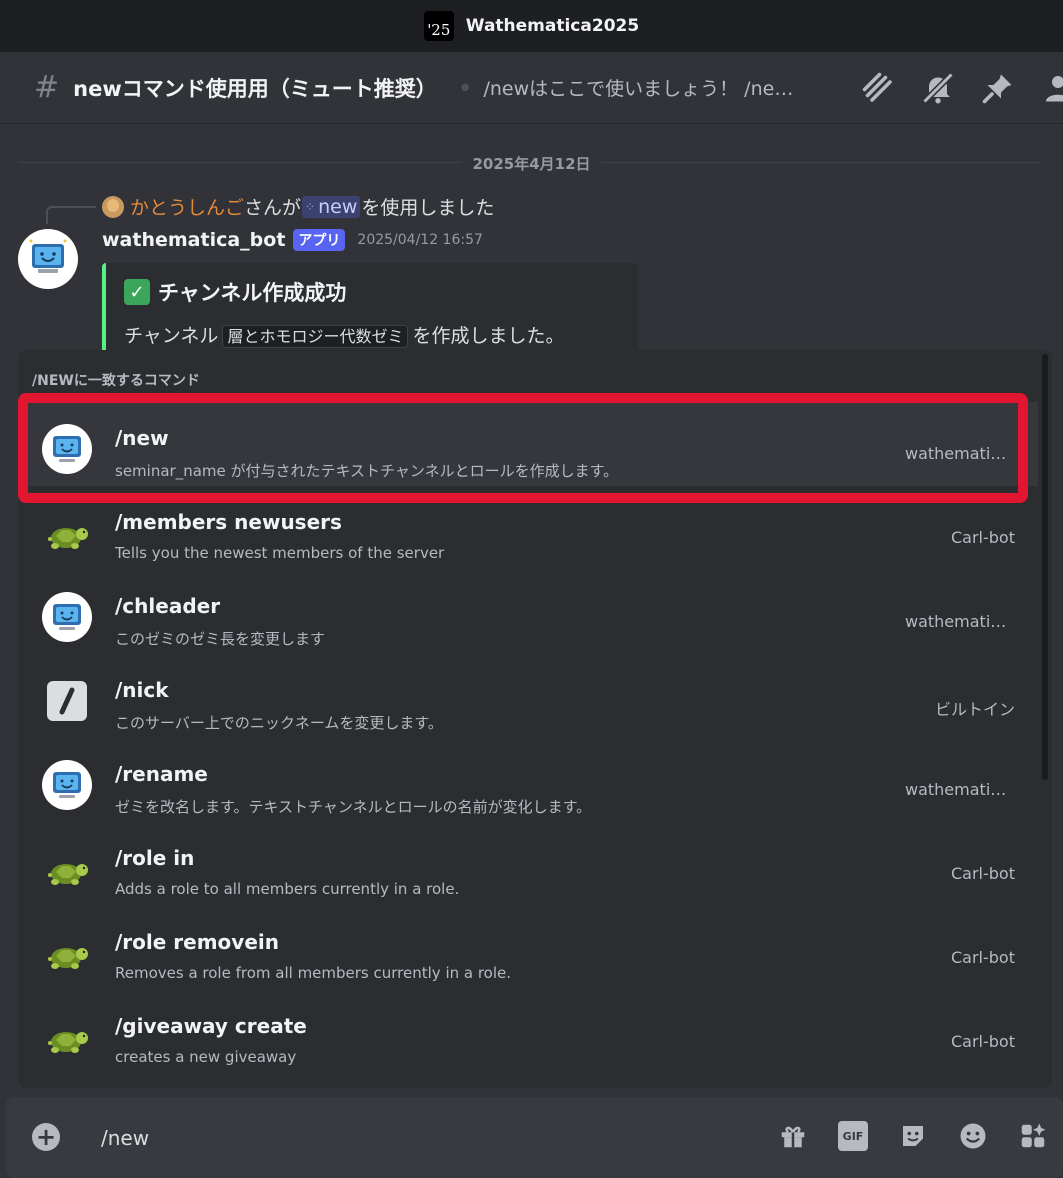 The width and height of the screenshot is (1063, 1178). What do you see at coordinates (161, 774) in the screenshot?
I see `command-name: /rename` at bounding box center [161, 774].